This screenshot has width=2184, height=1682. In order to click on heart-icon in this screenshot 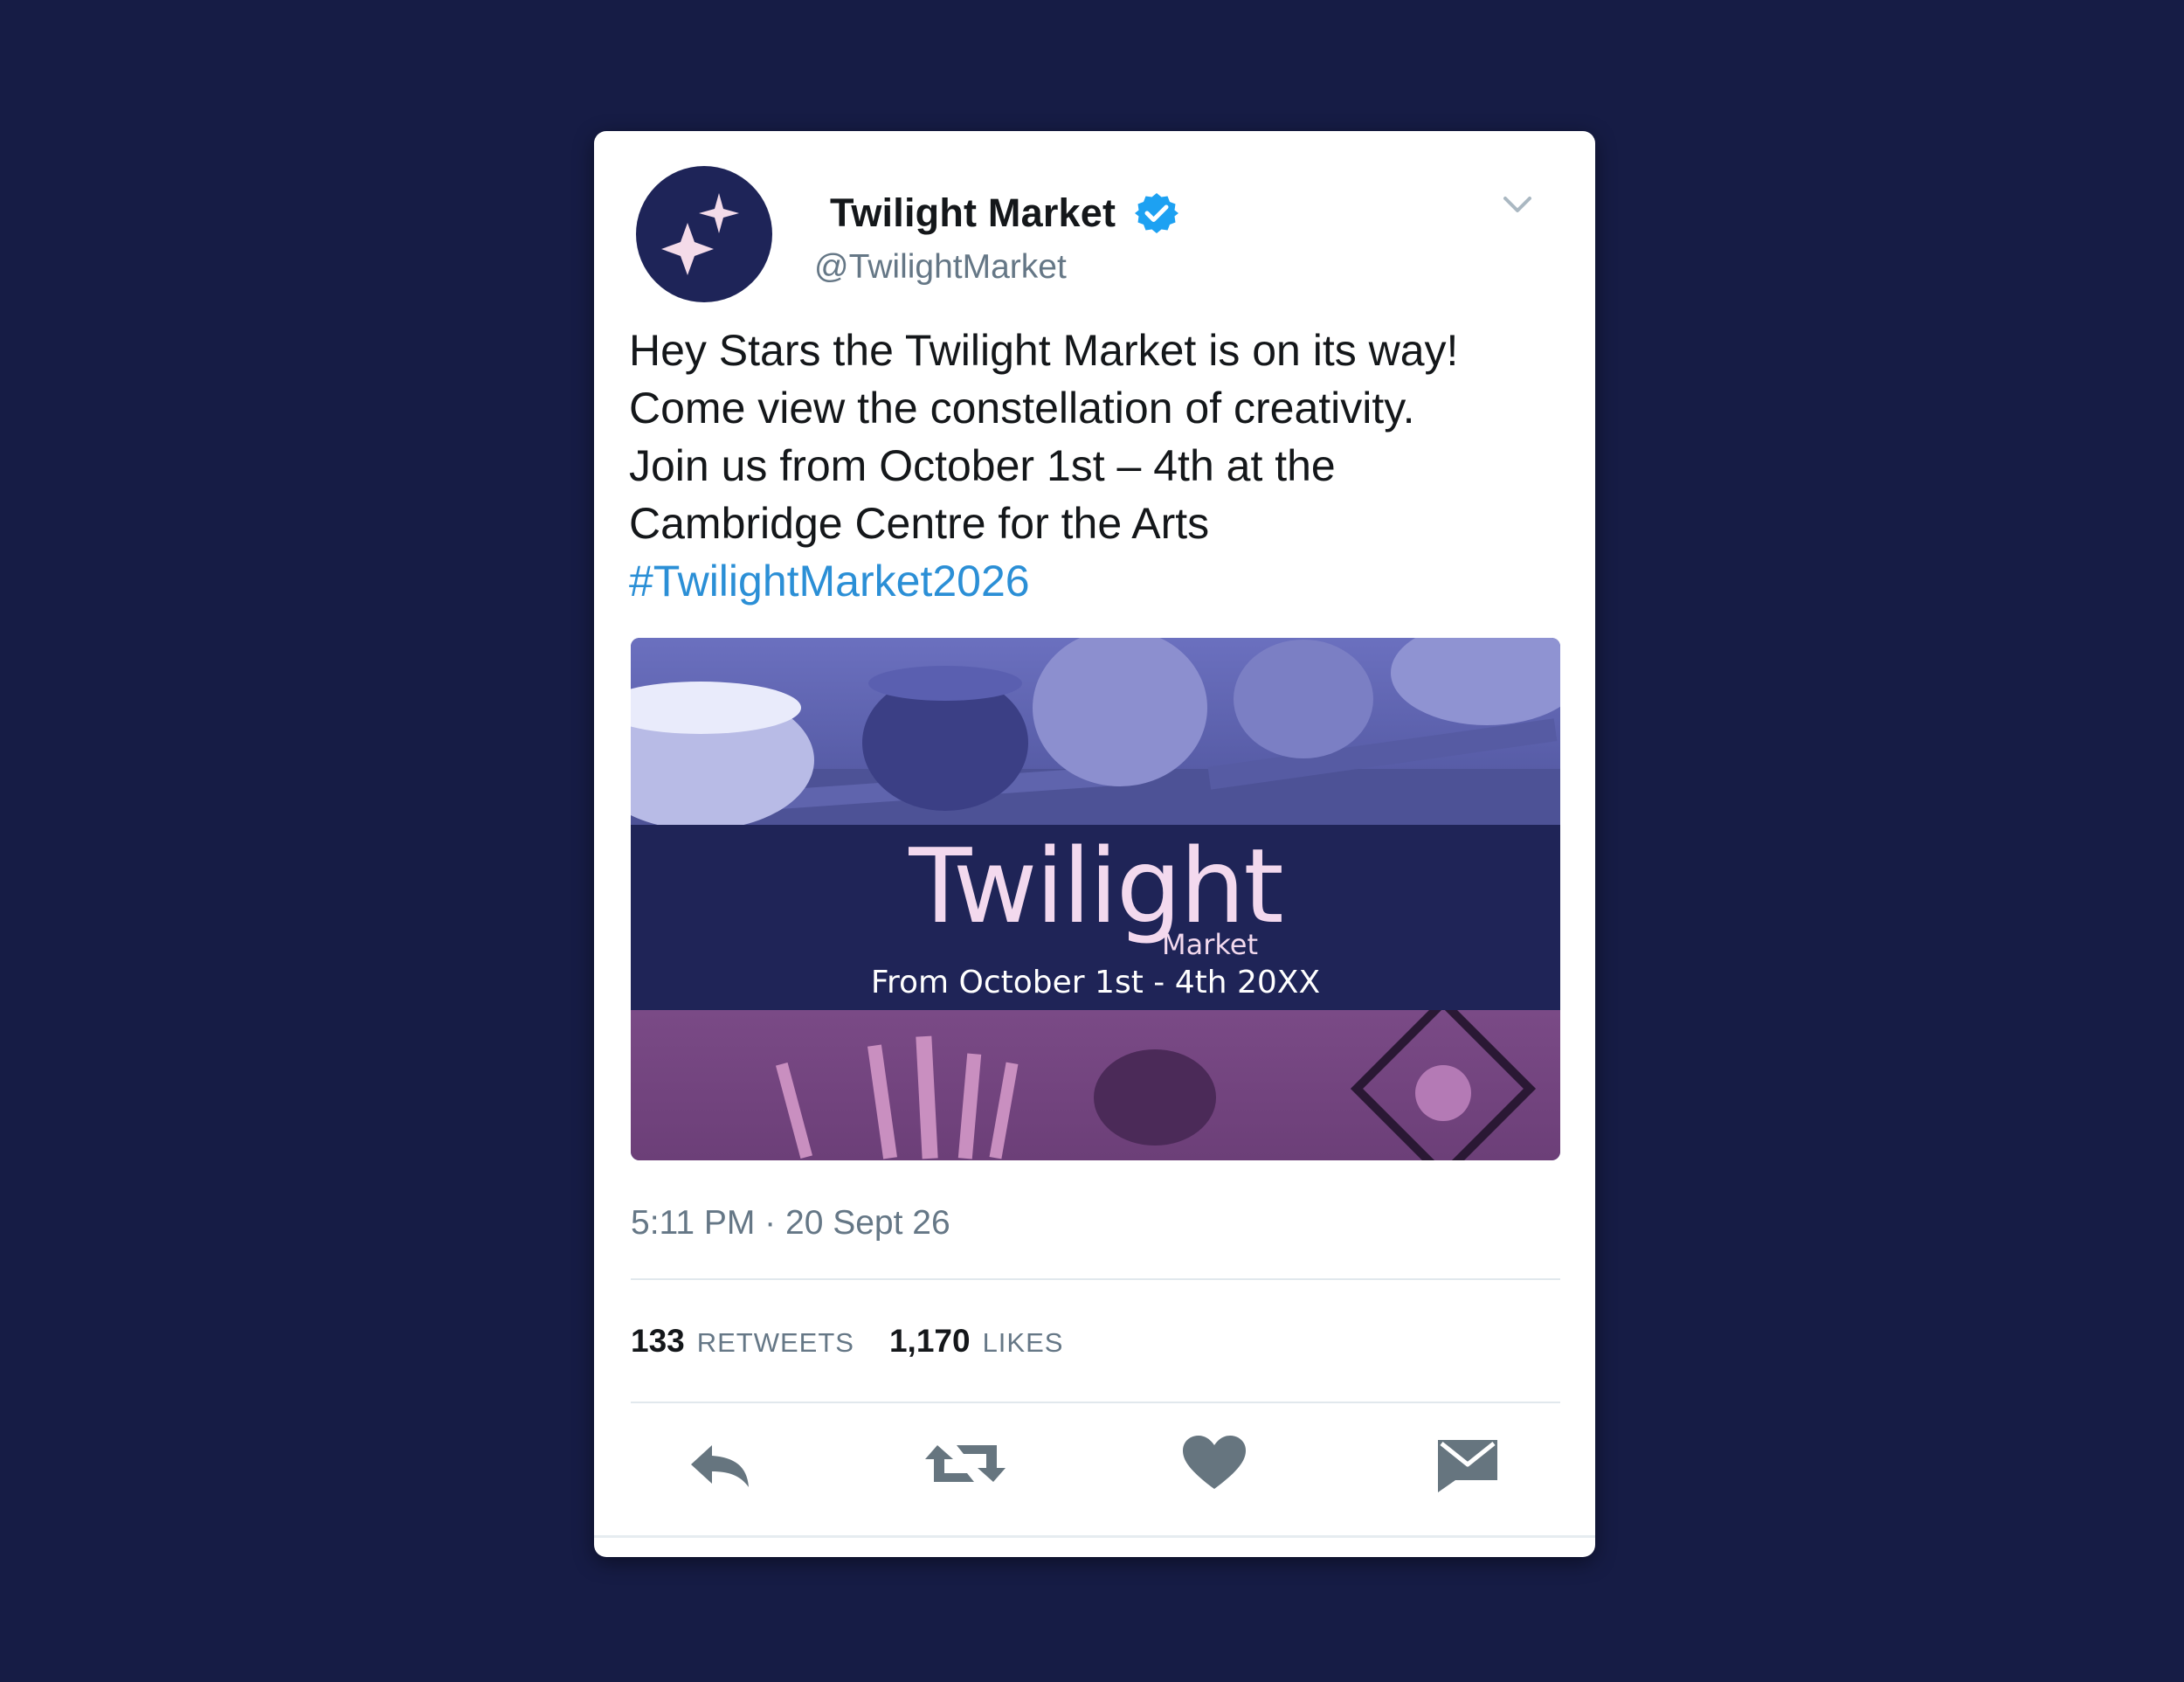, I will do `click(1214, 1463)`.